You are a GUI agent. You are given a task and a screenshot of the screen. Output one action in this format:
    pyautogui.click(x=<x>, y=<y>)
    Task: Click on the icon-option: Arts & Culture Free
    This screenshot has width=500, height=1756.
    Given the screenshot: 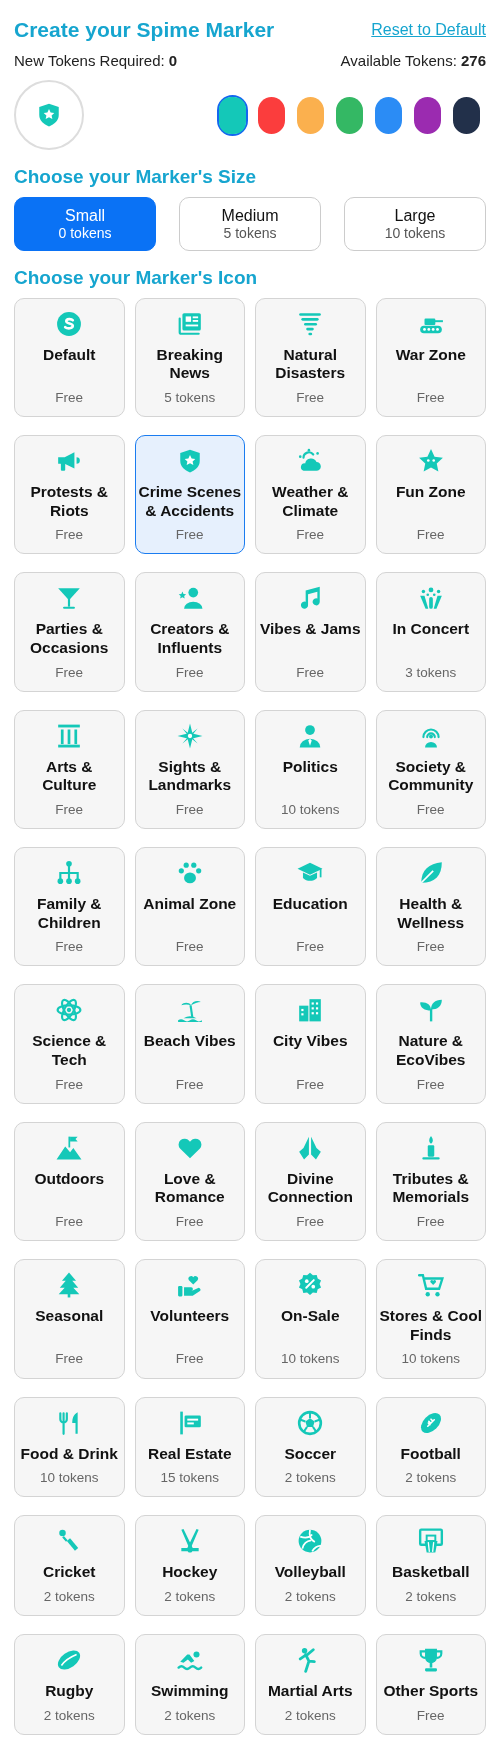 What is the action you would take?
    pyautogui.click(x=69, y=769)
    